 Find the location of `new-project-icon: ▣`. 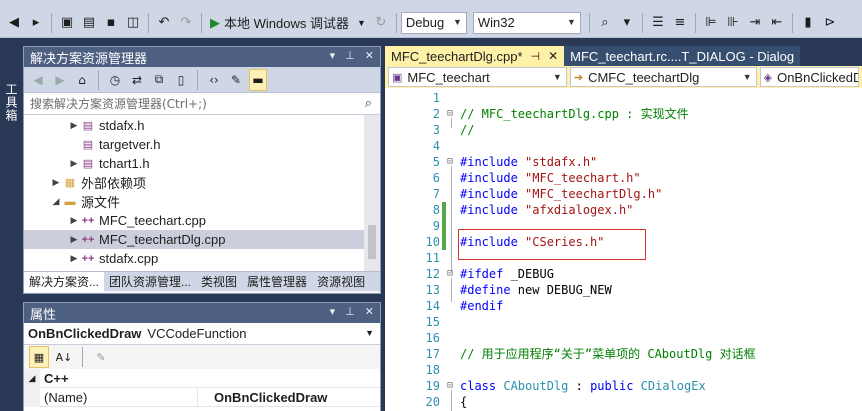

new-project-icon: ▣ is located at coordinates (67, 23).